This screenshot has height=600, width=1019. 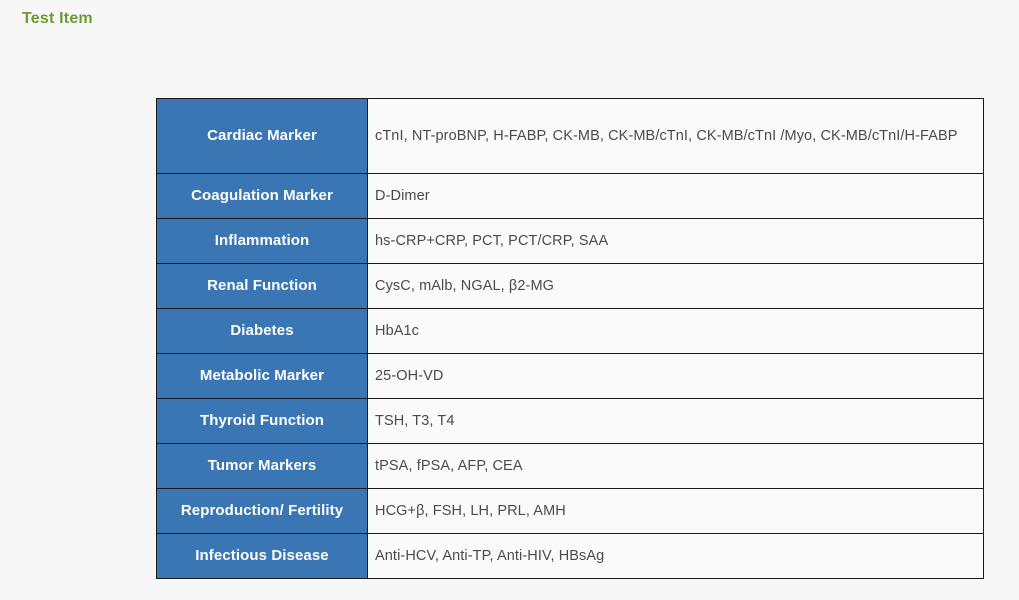 I want to click on page-title: Test Item, so click(x=57, y=18).